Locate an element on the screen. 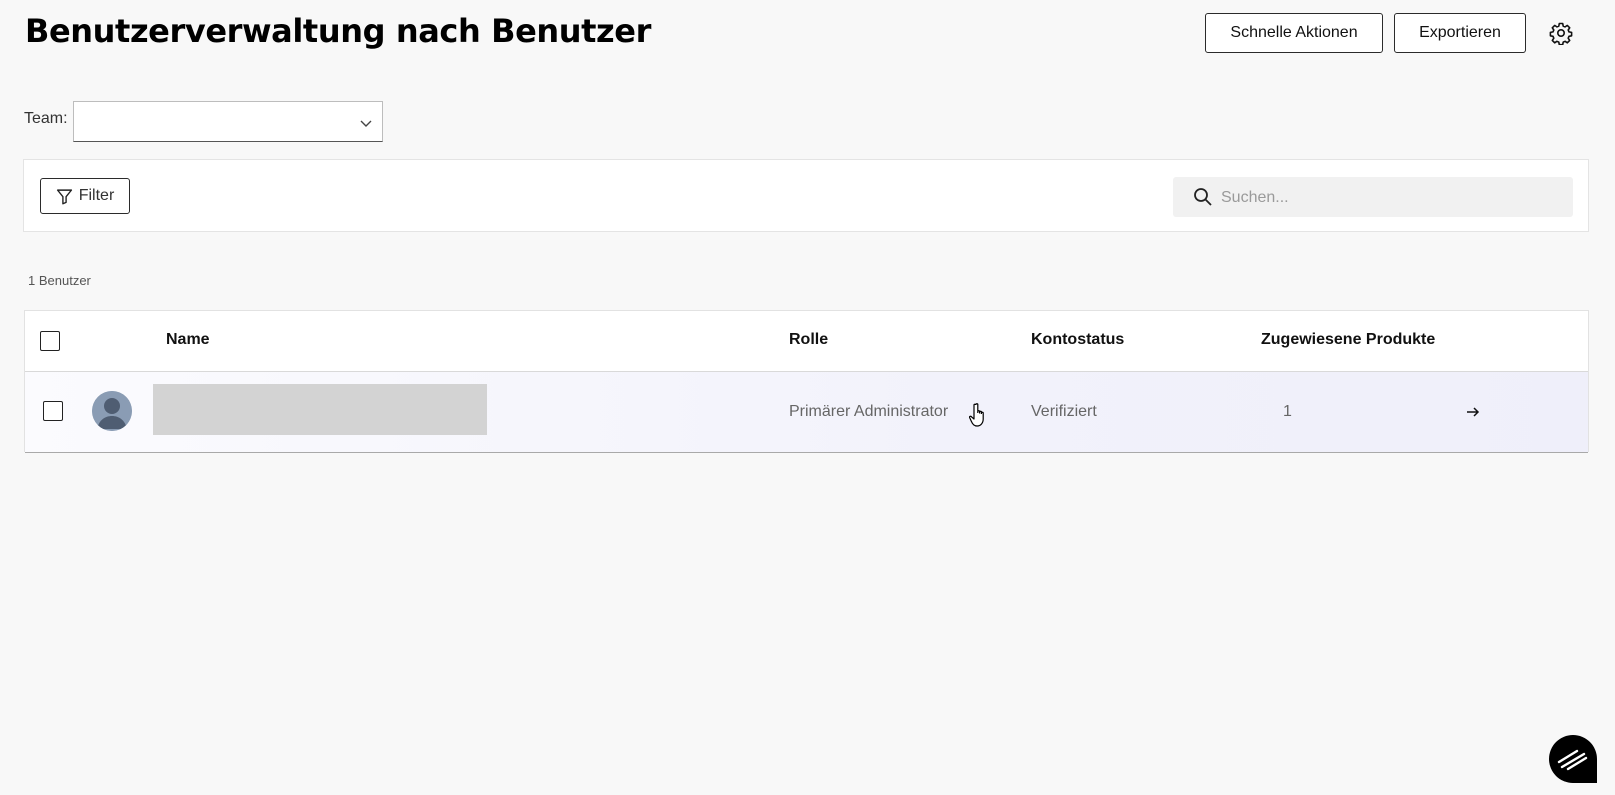  column-header-account-status: Kontostatus is located at coordinates (1077, 340).